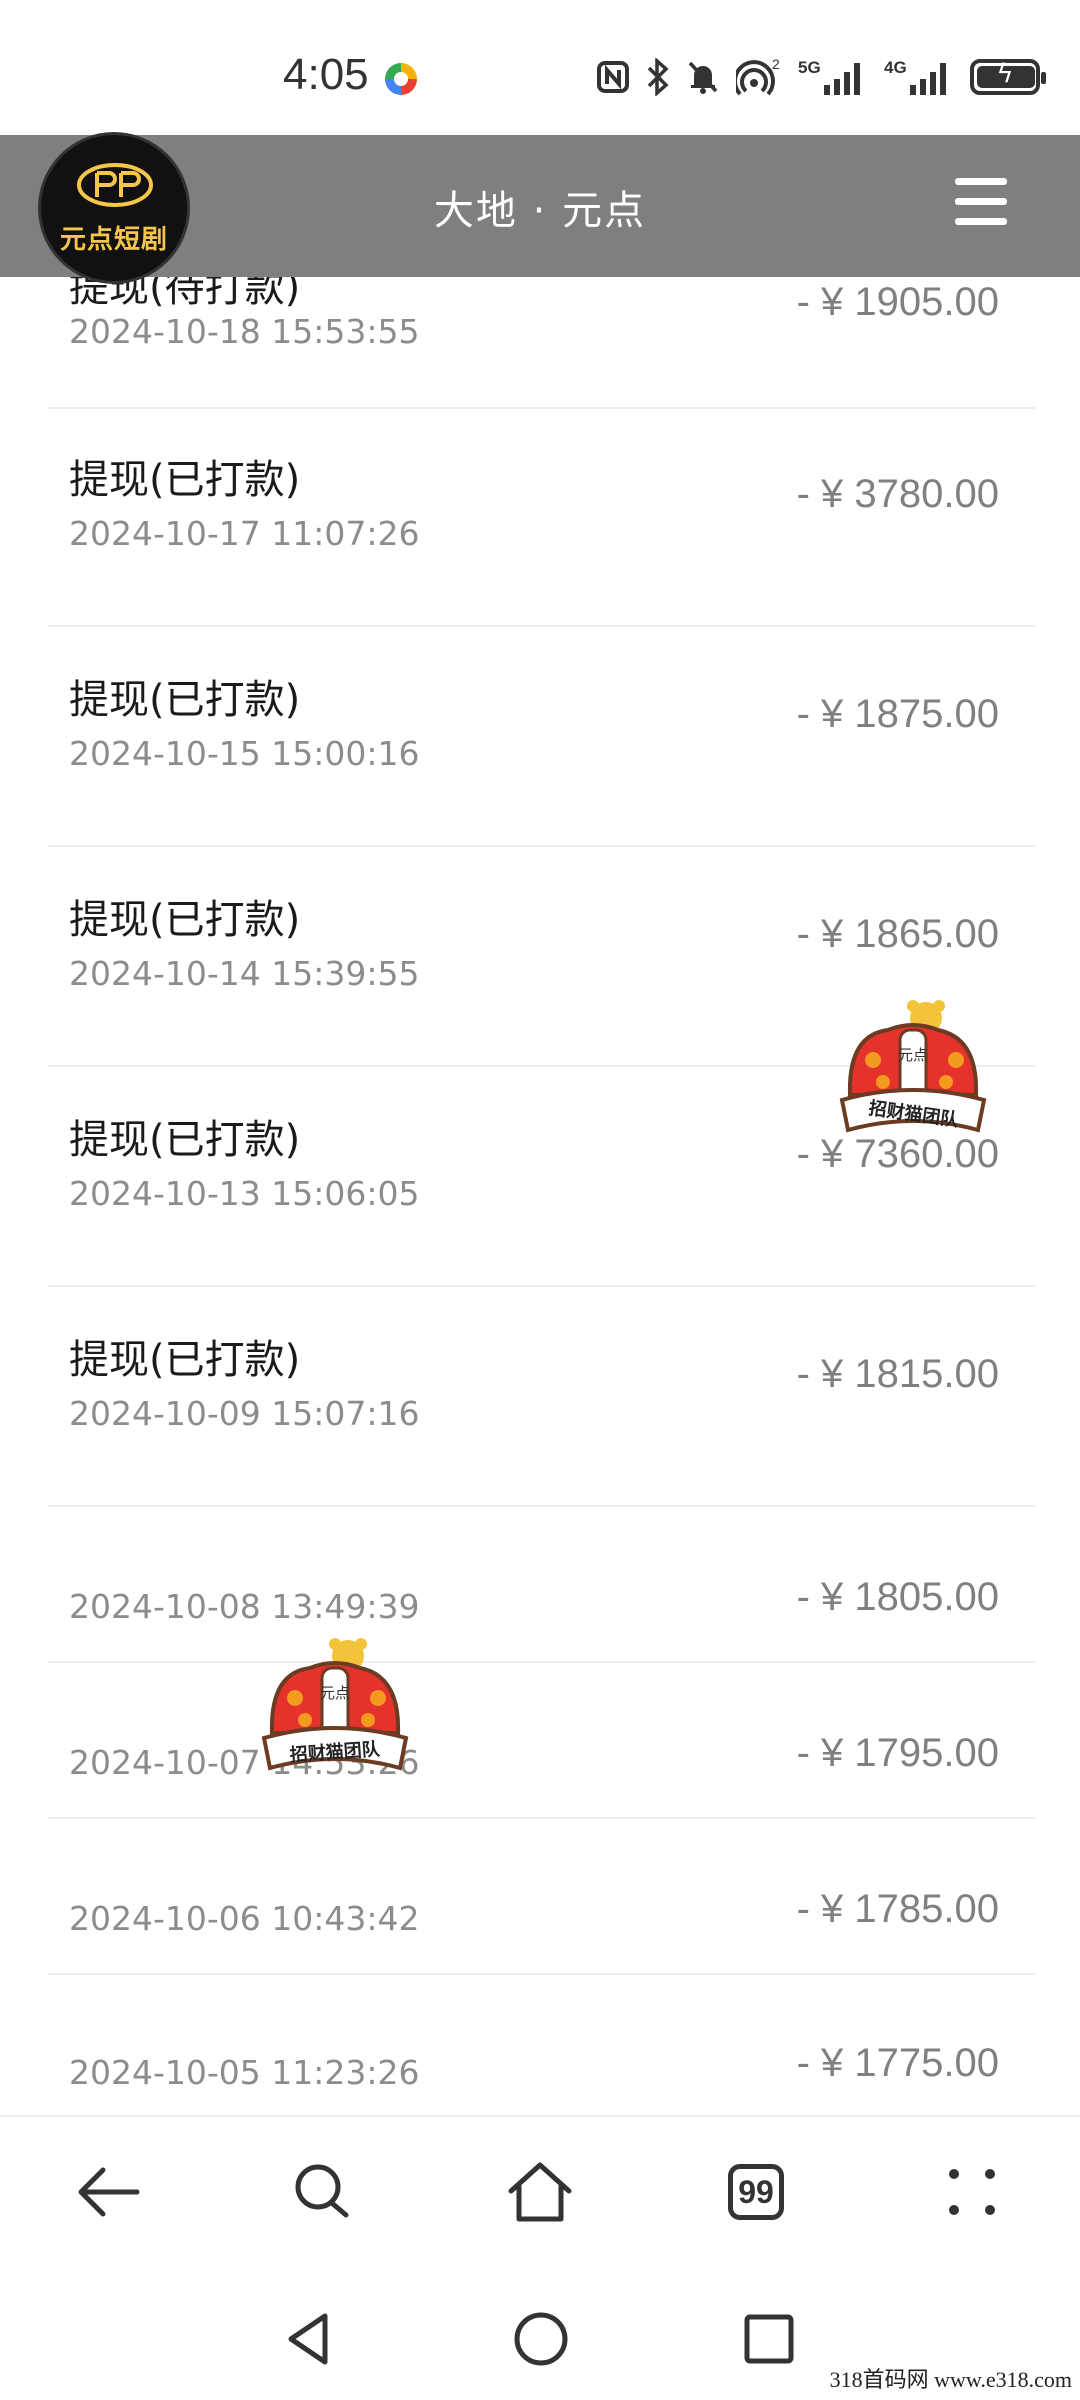  I want to click on search-icon, so click(322, 2191).